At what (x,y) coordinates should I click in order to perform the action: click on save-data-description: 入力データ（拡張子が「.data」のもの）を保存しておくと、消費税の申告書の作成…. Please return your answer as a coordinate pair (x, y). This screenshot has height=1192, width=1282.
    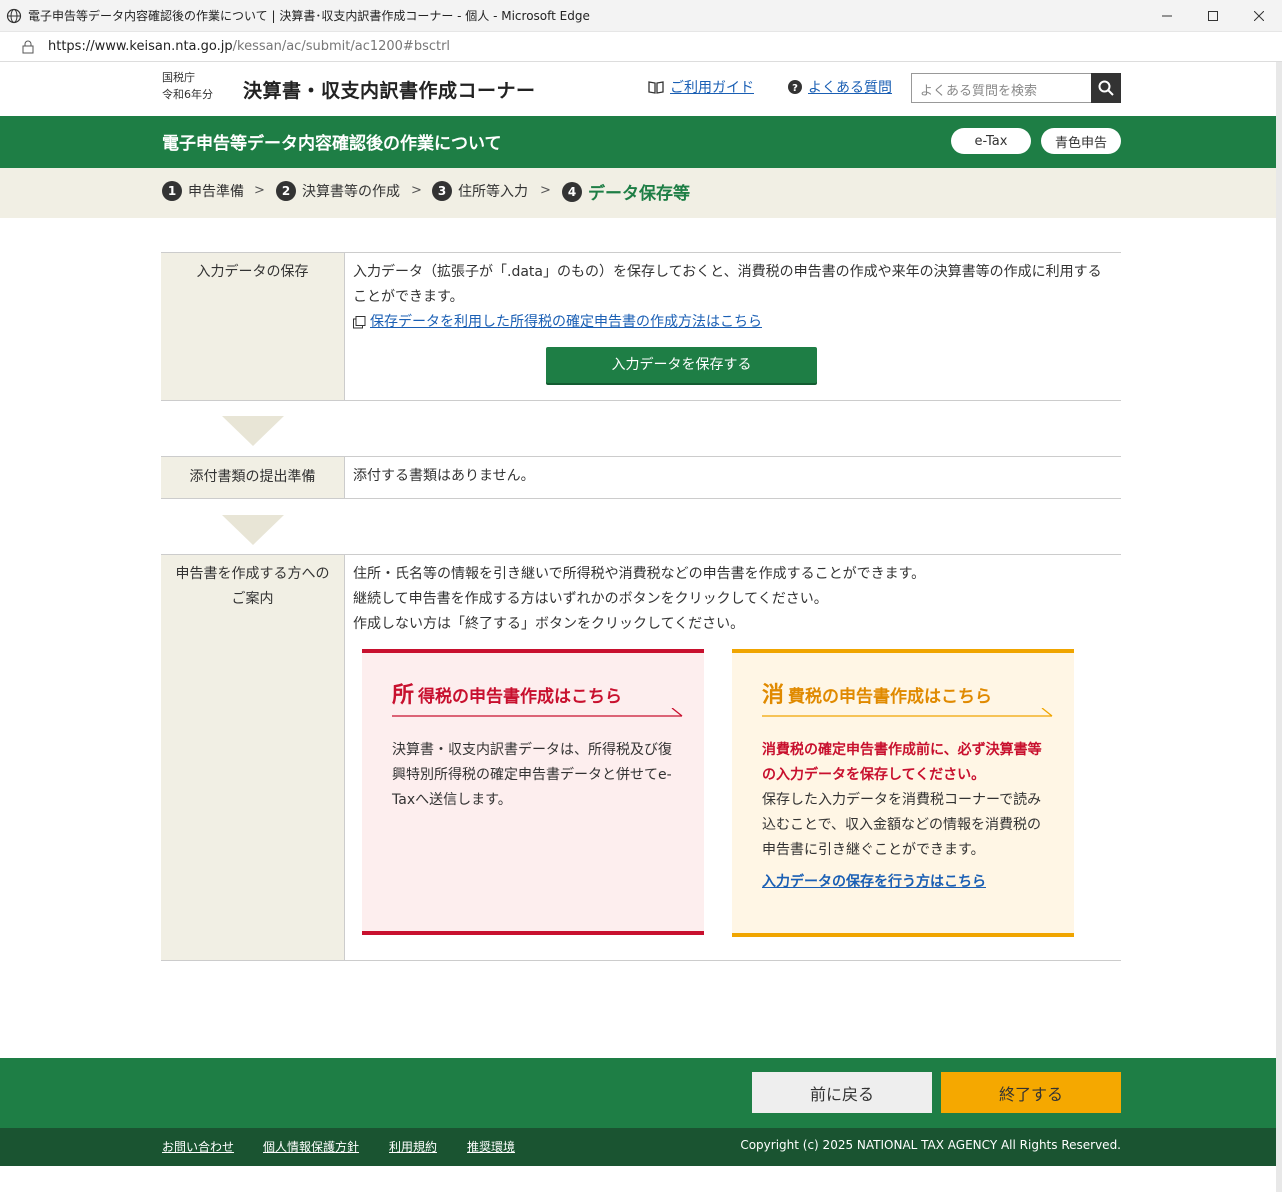
    Looking at the image, I should click on (727, 284).